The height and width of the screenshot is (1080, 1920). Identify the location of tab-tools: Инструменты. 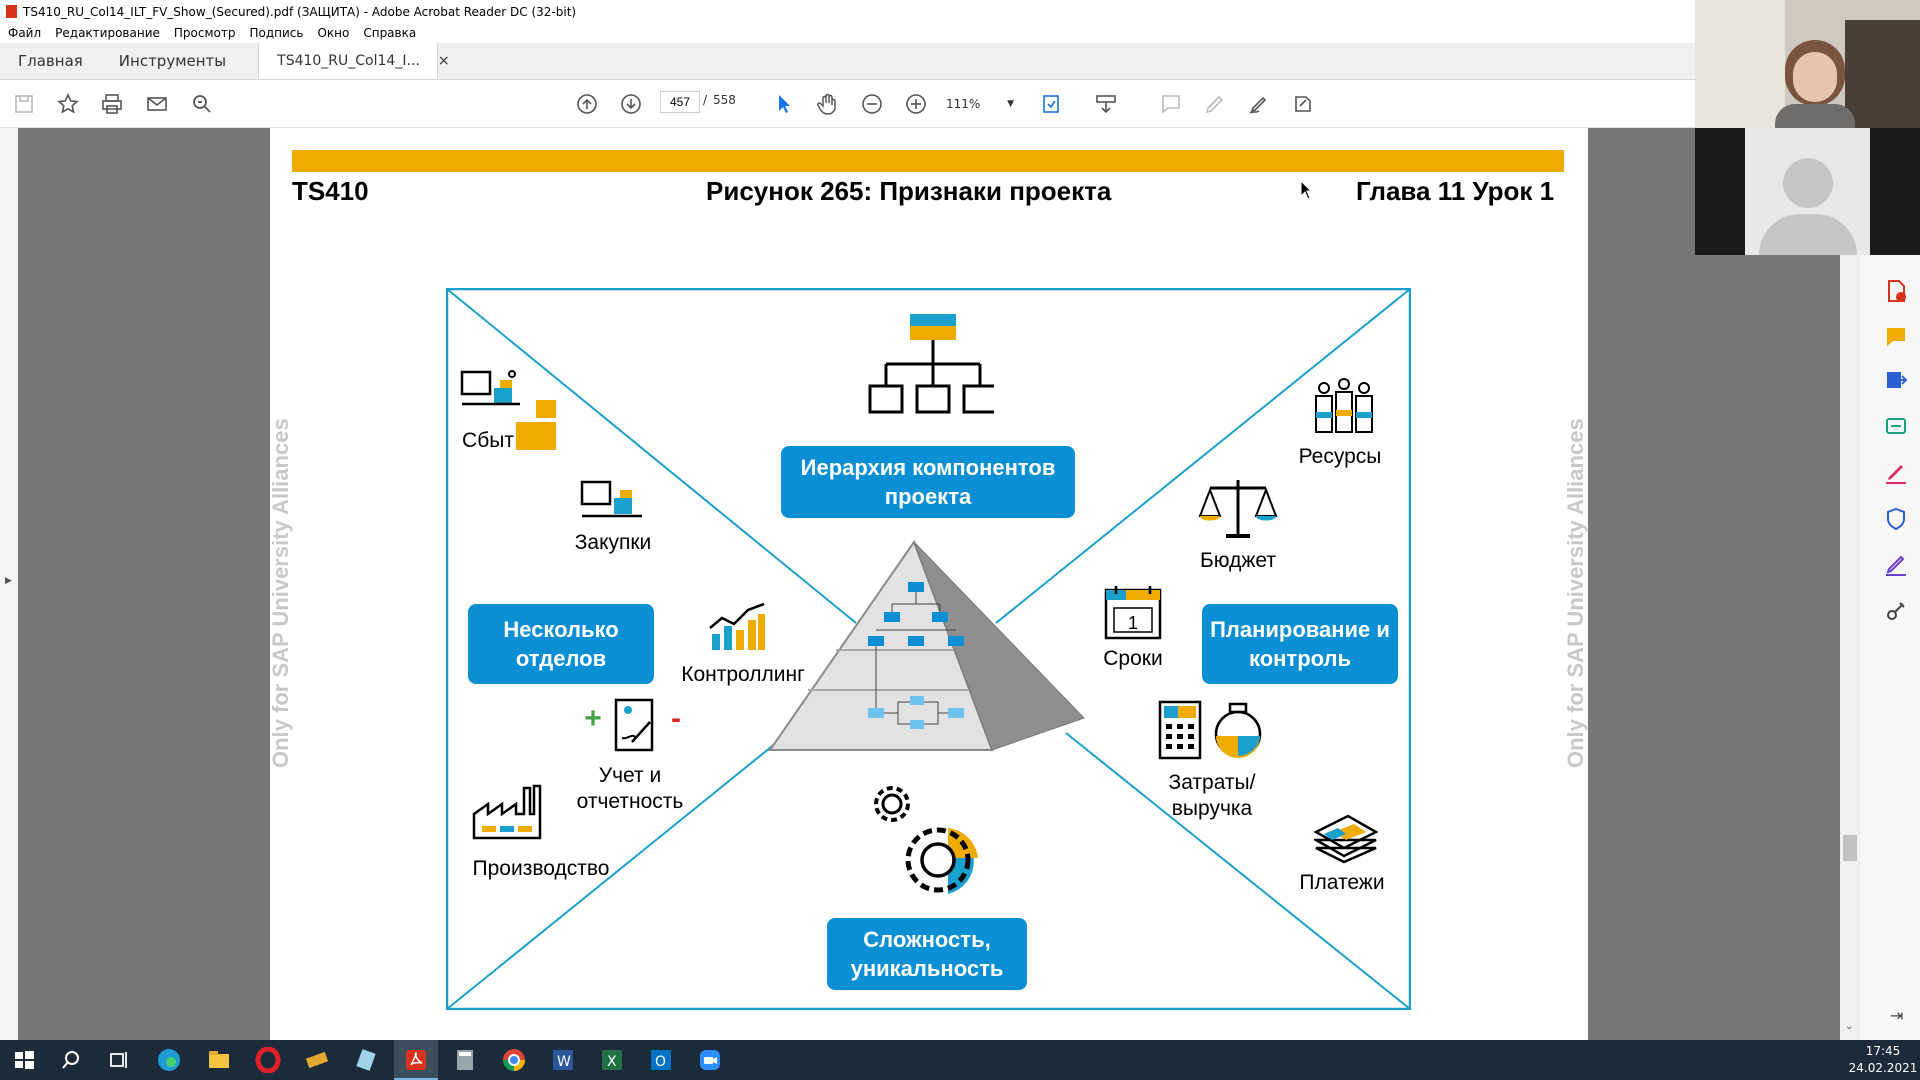
(172, 61).